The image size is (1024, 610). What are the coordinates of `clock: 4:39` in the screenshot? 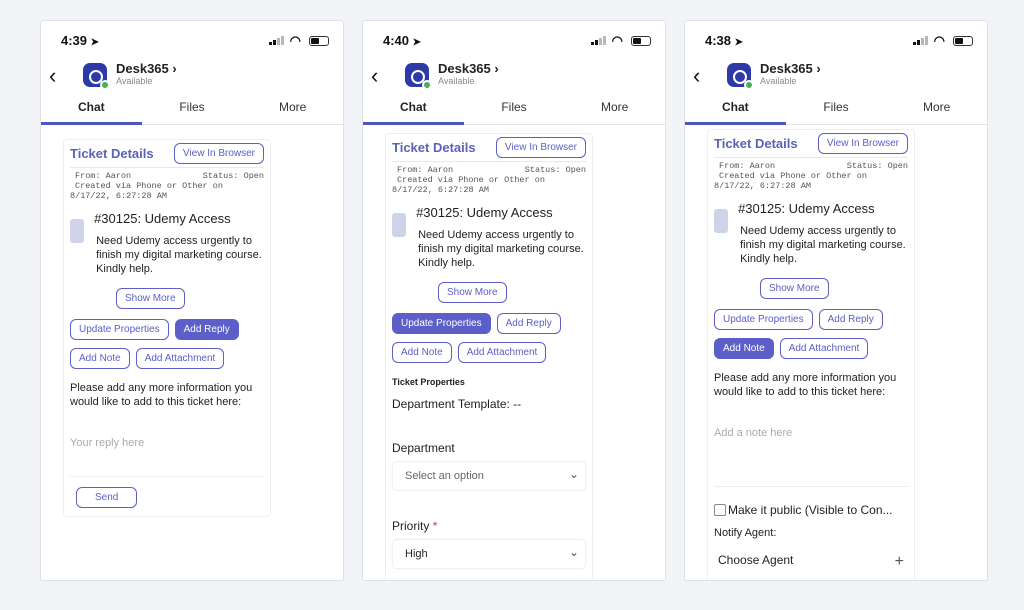 It's located at (74, 40).